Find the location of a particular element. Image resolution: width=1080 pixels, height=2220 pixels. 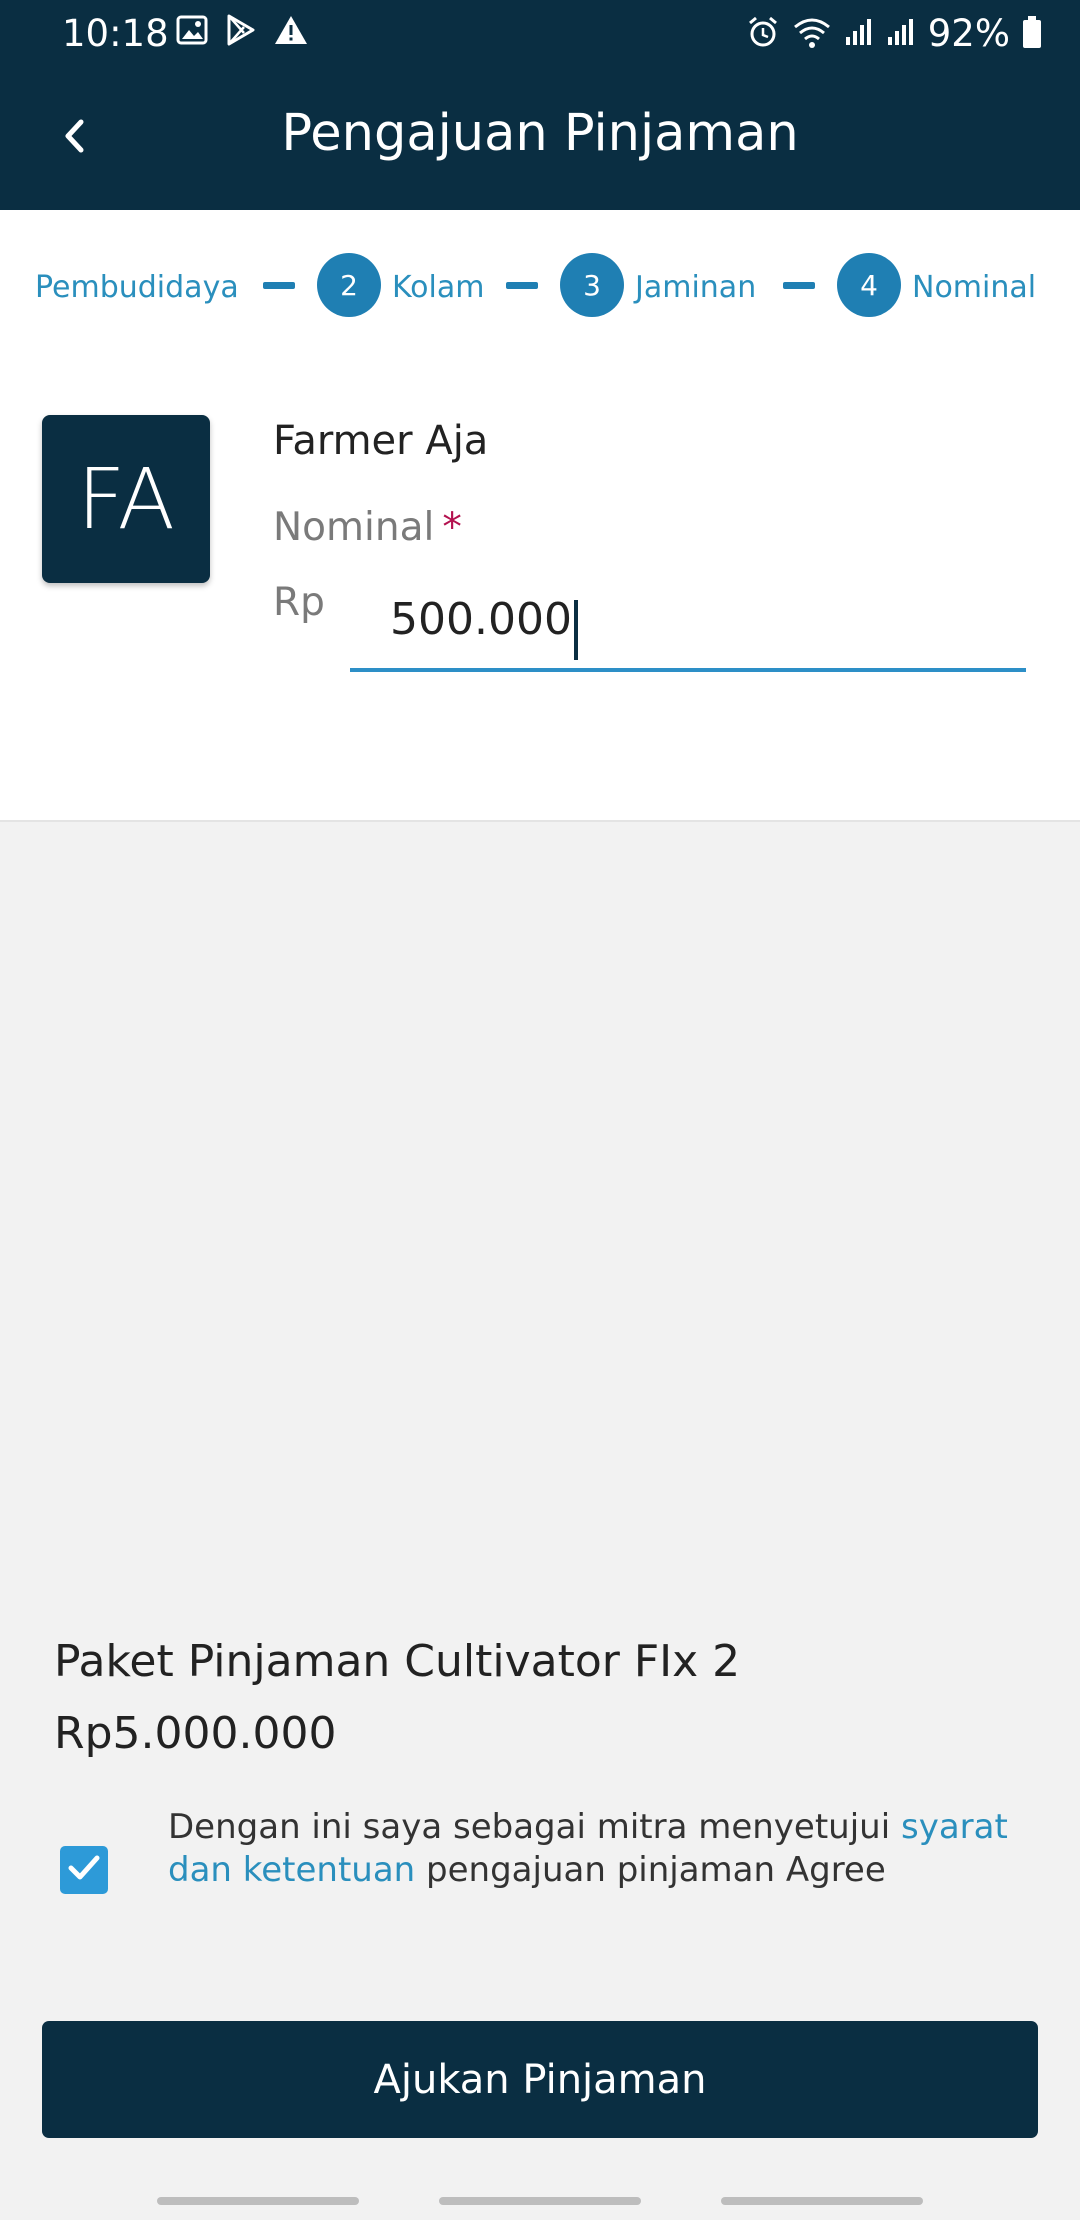

alarm-icon is located at coordinates (763, 34).